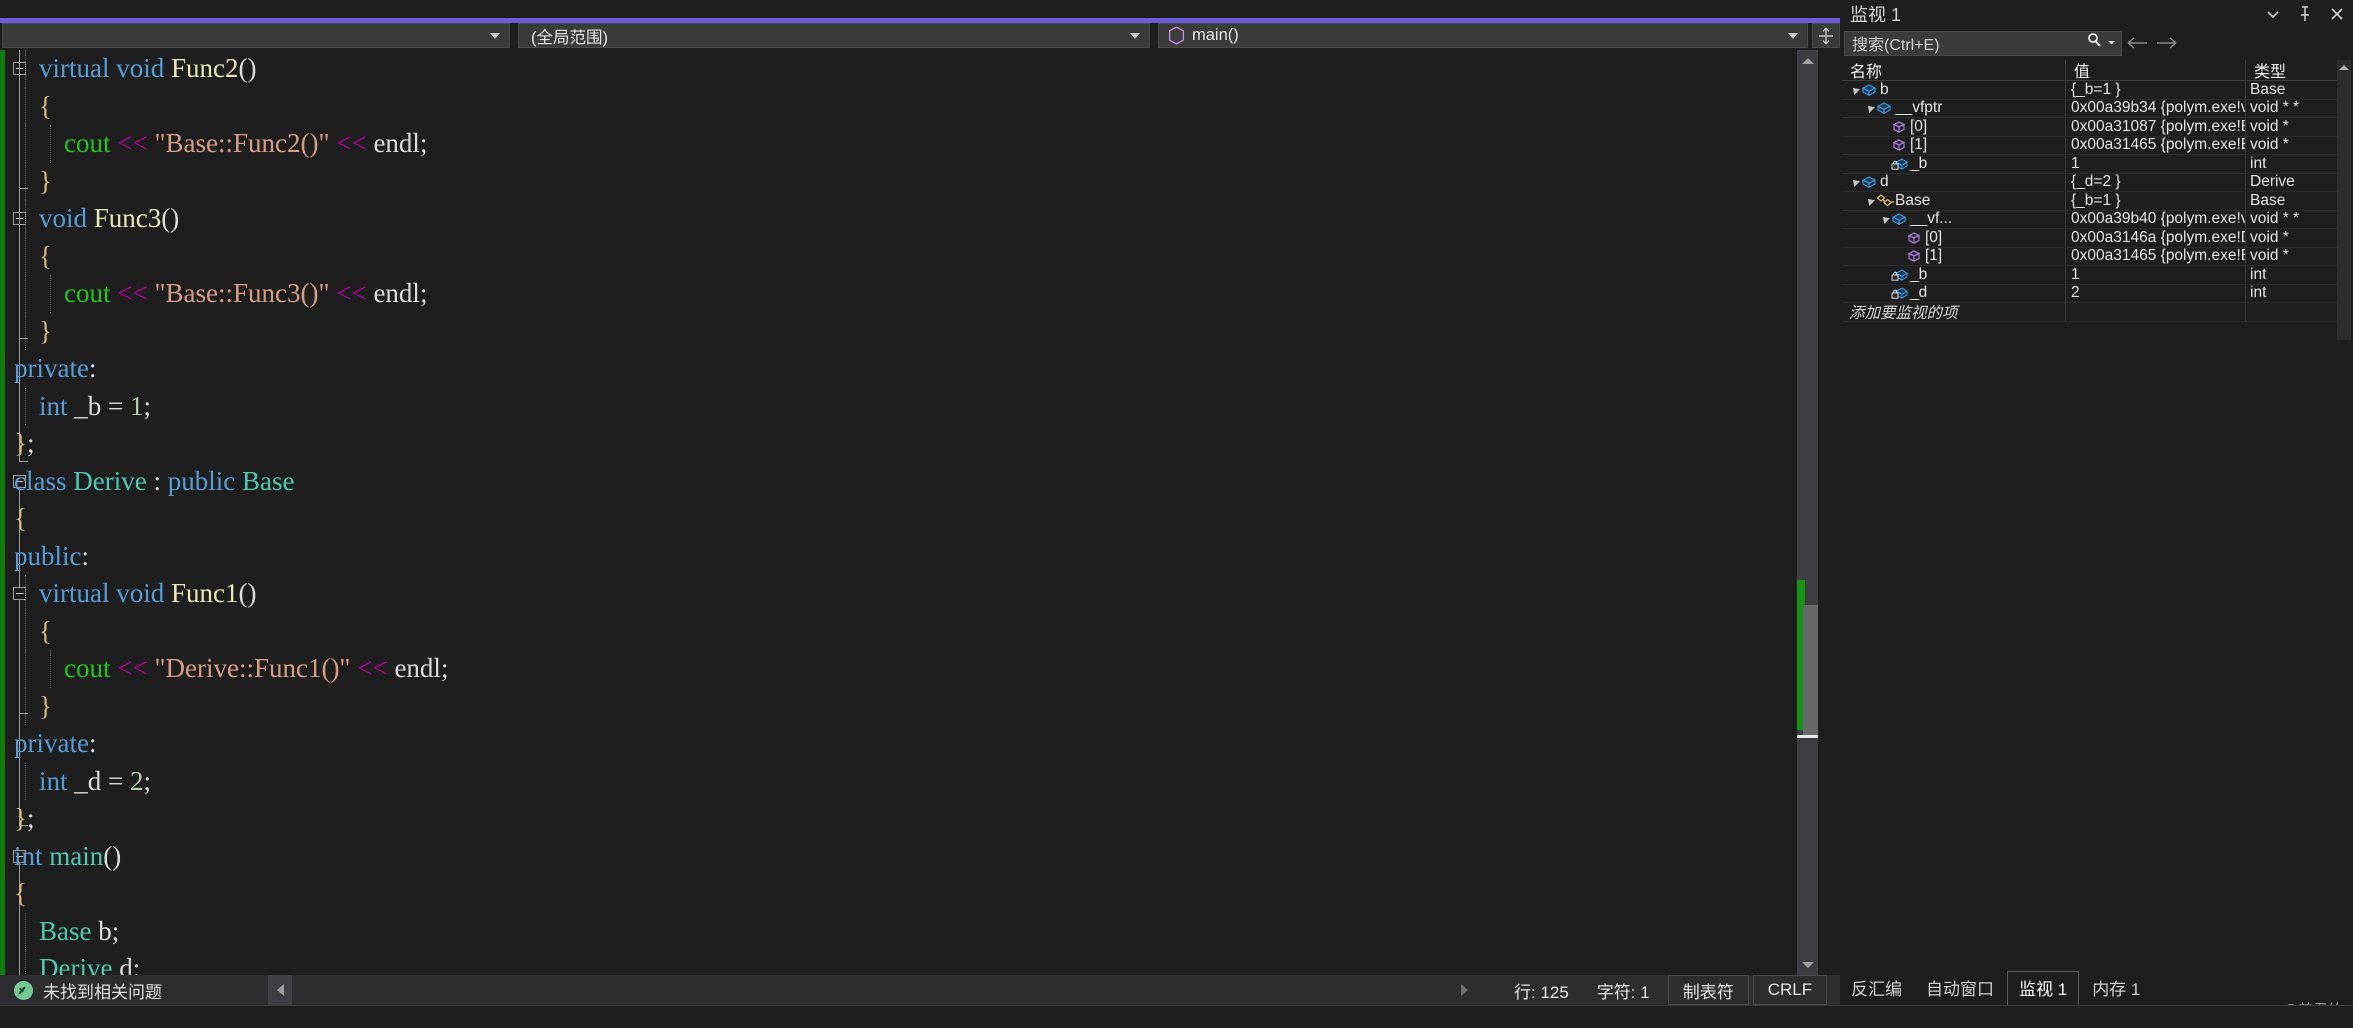 This screenshot has height=1028, width=2353. Describe the element at coordinates (1954, 312) in the screenshot. I see `add-watch-item-label: 添加要监视的项` at that location.